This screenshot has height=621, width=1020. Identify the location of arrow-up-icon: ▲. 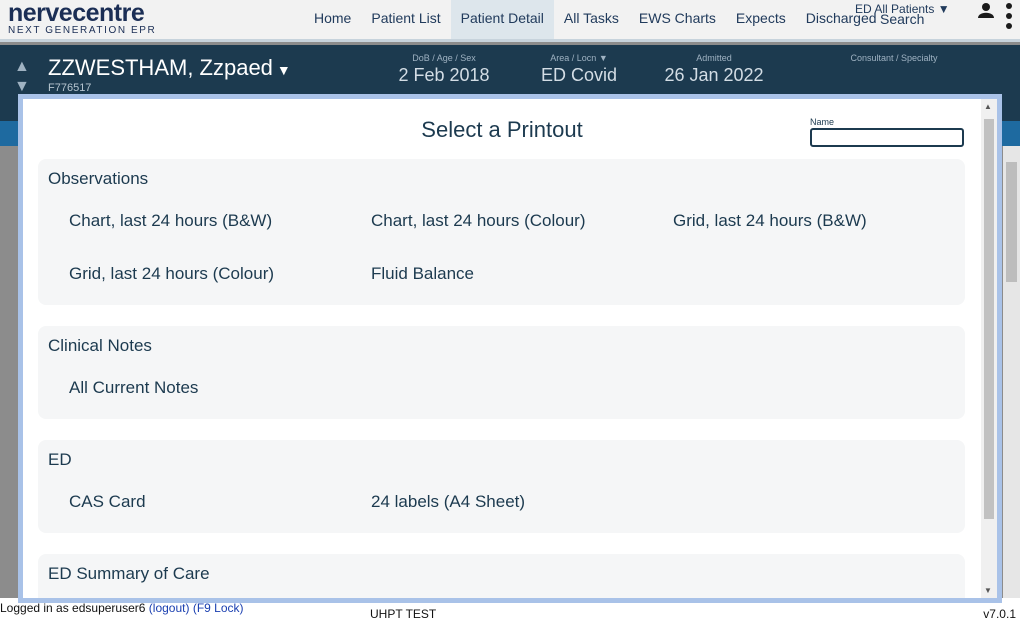
(22, 67).